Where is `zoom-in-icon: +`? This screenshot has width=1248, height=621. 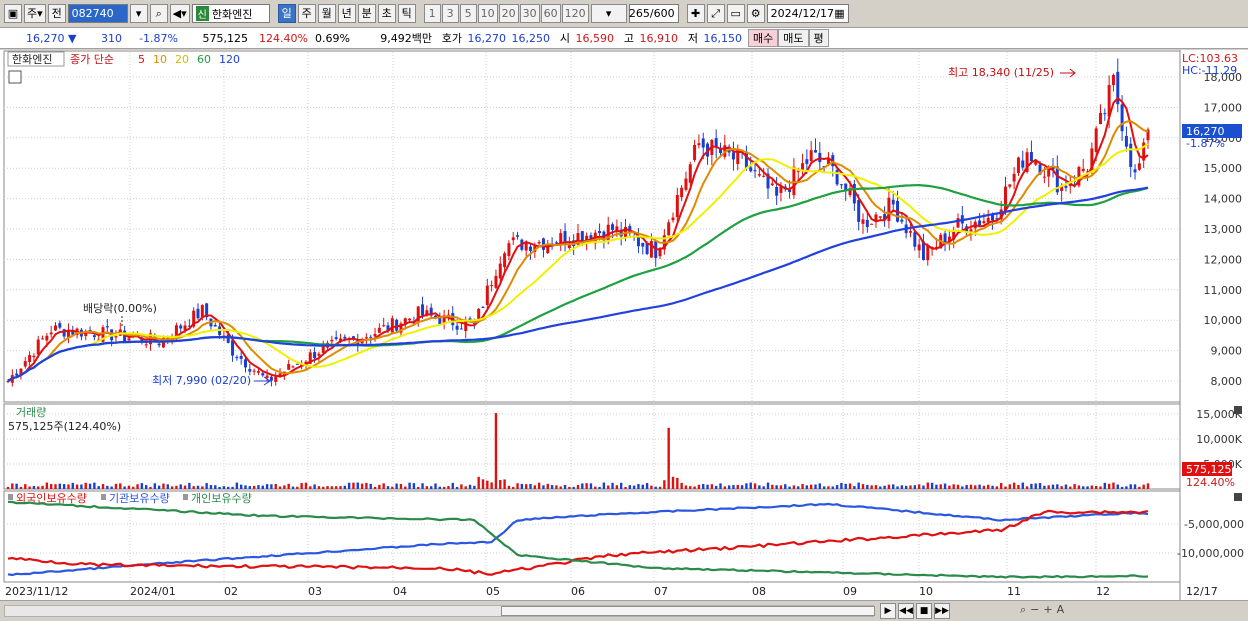
zoom-in-icon: + is located at coordinates (1047, 610).